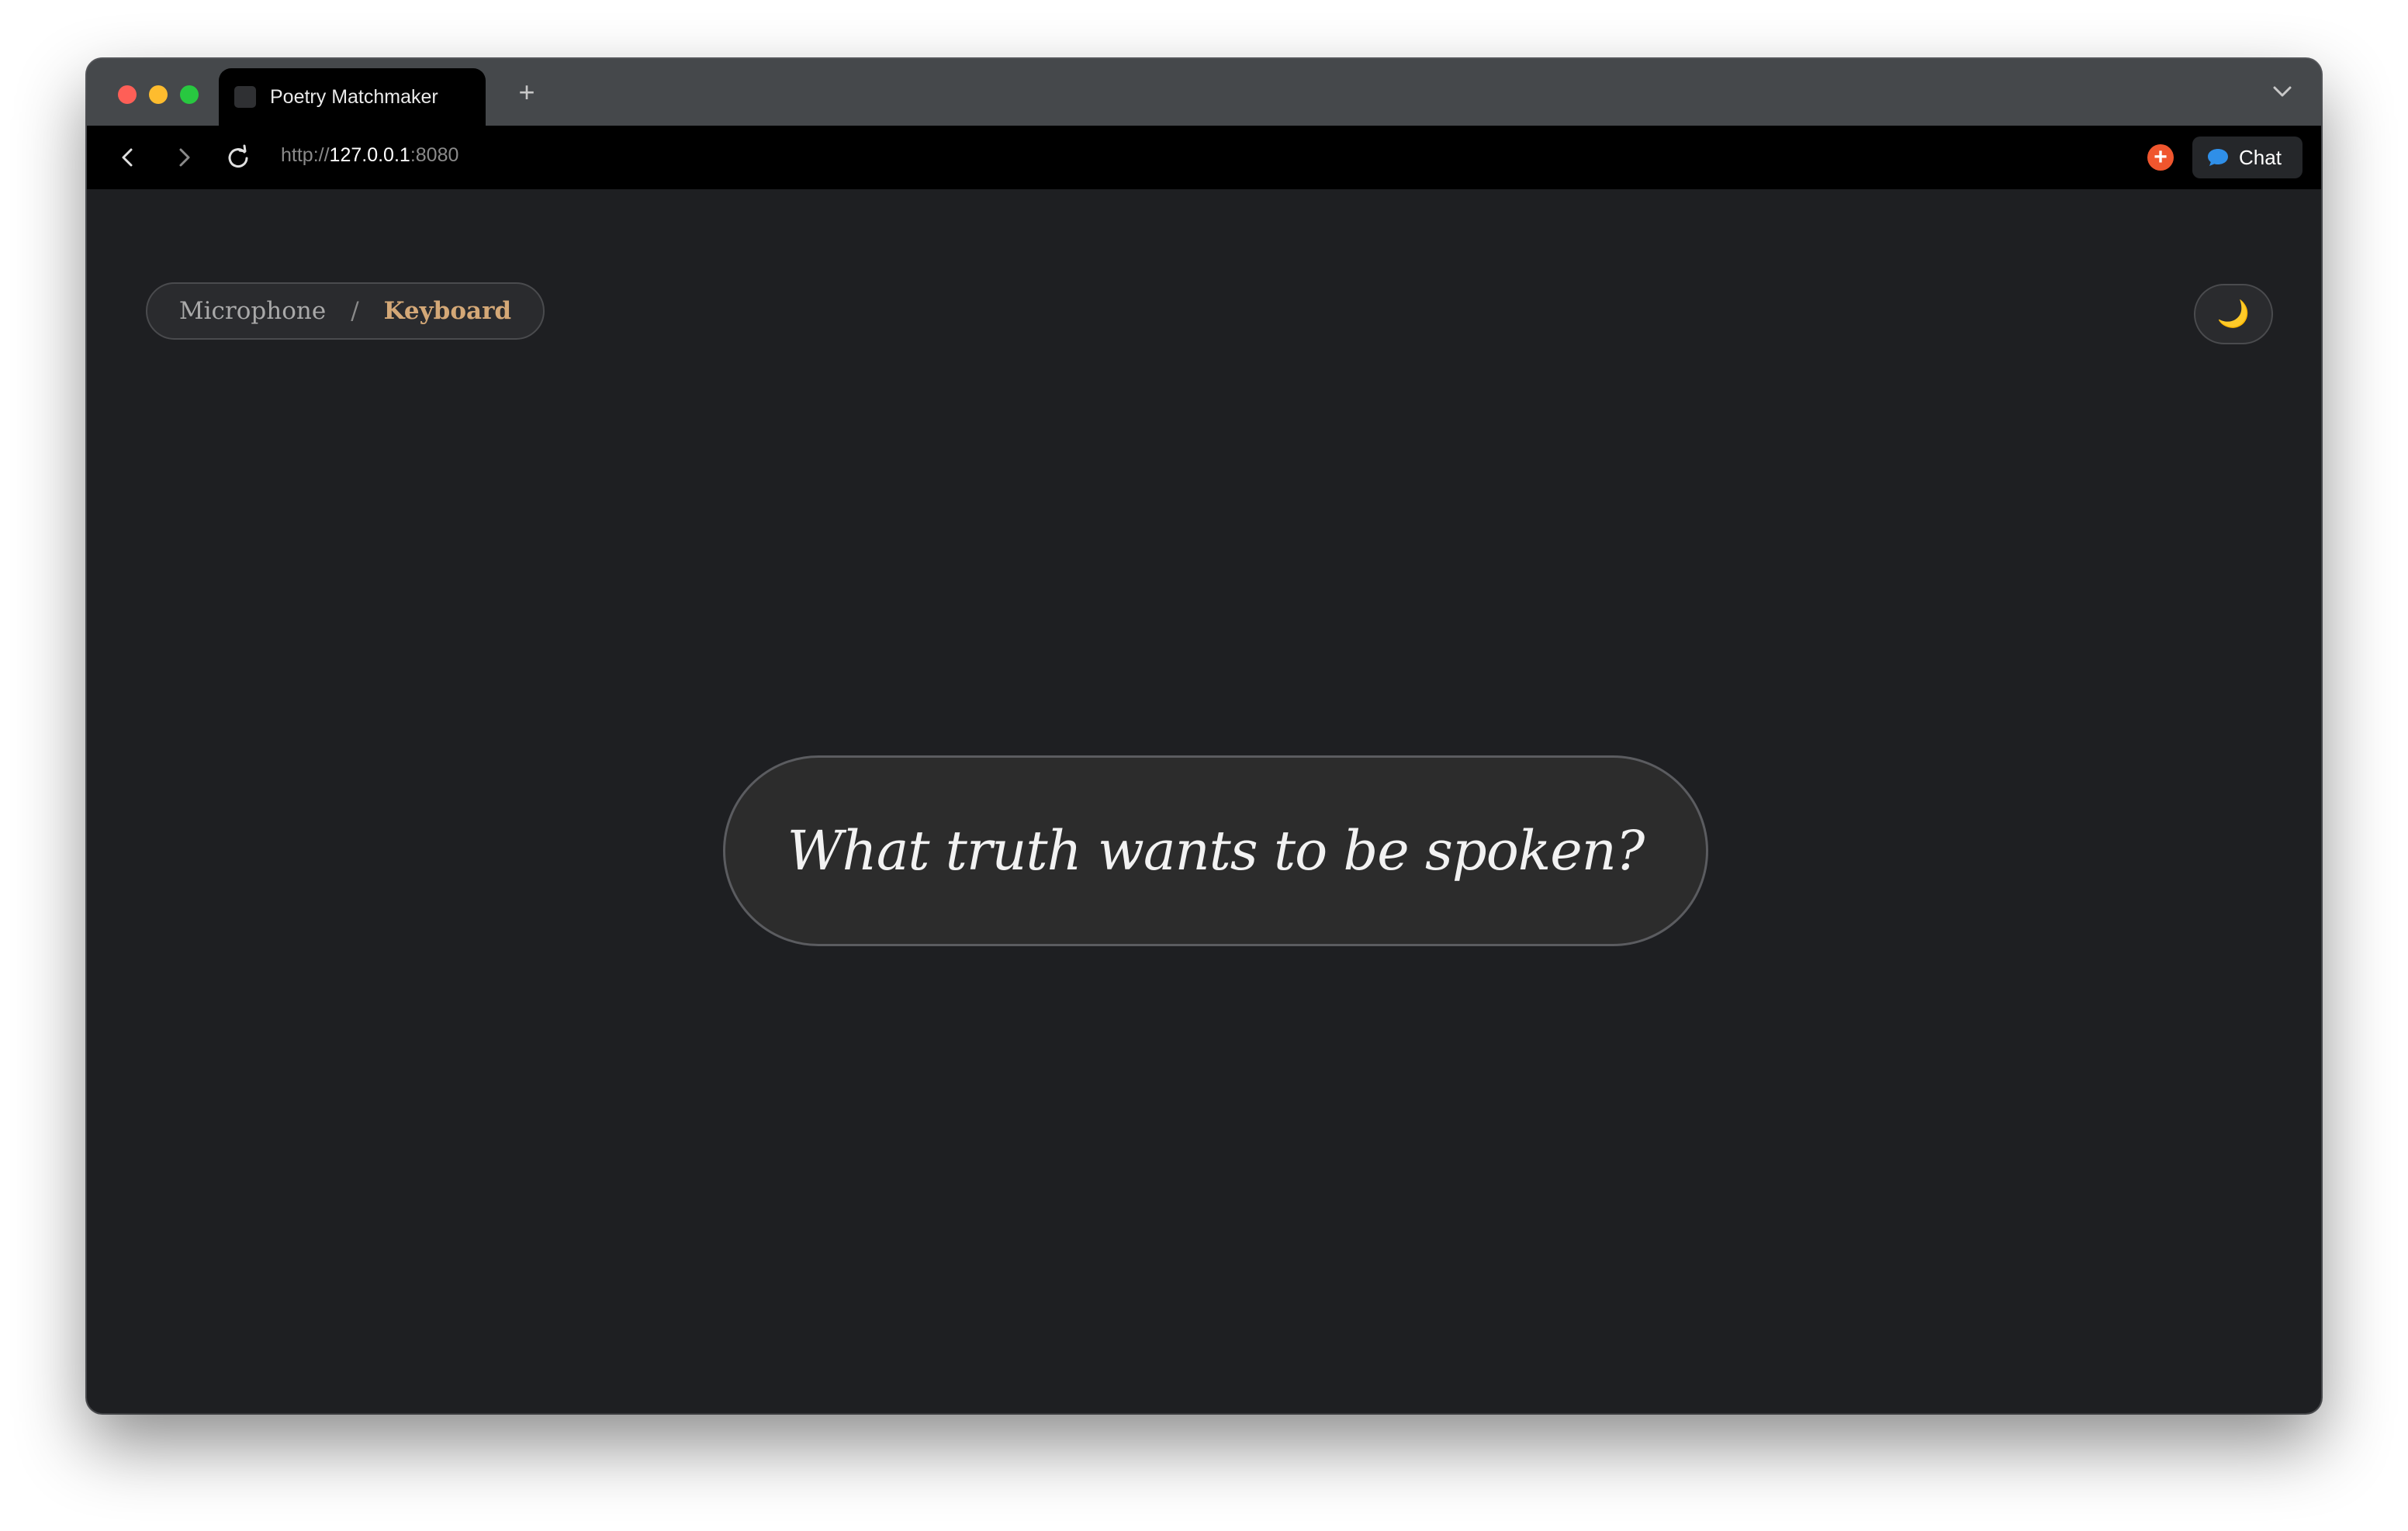 This screenshot has width=2408, height=1531. What do you see at coordinates (2161, 157) in the screenshot?
I see `extension-plus-icon: +` at bounding box center [2161, 157].